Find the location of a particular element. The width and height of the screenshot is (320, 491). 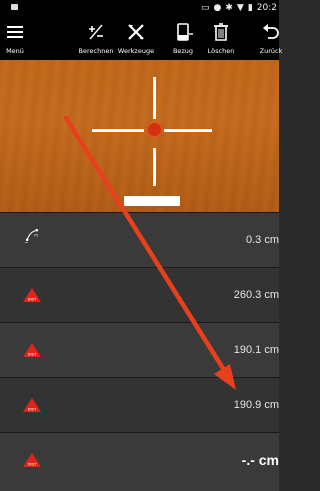

measurement-value: 0.3 cm is located at coordinates (262, 240).